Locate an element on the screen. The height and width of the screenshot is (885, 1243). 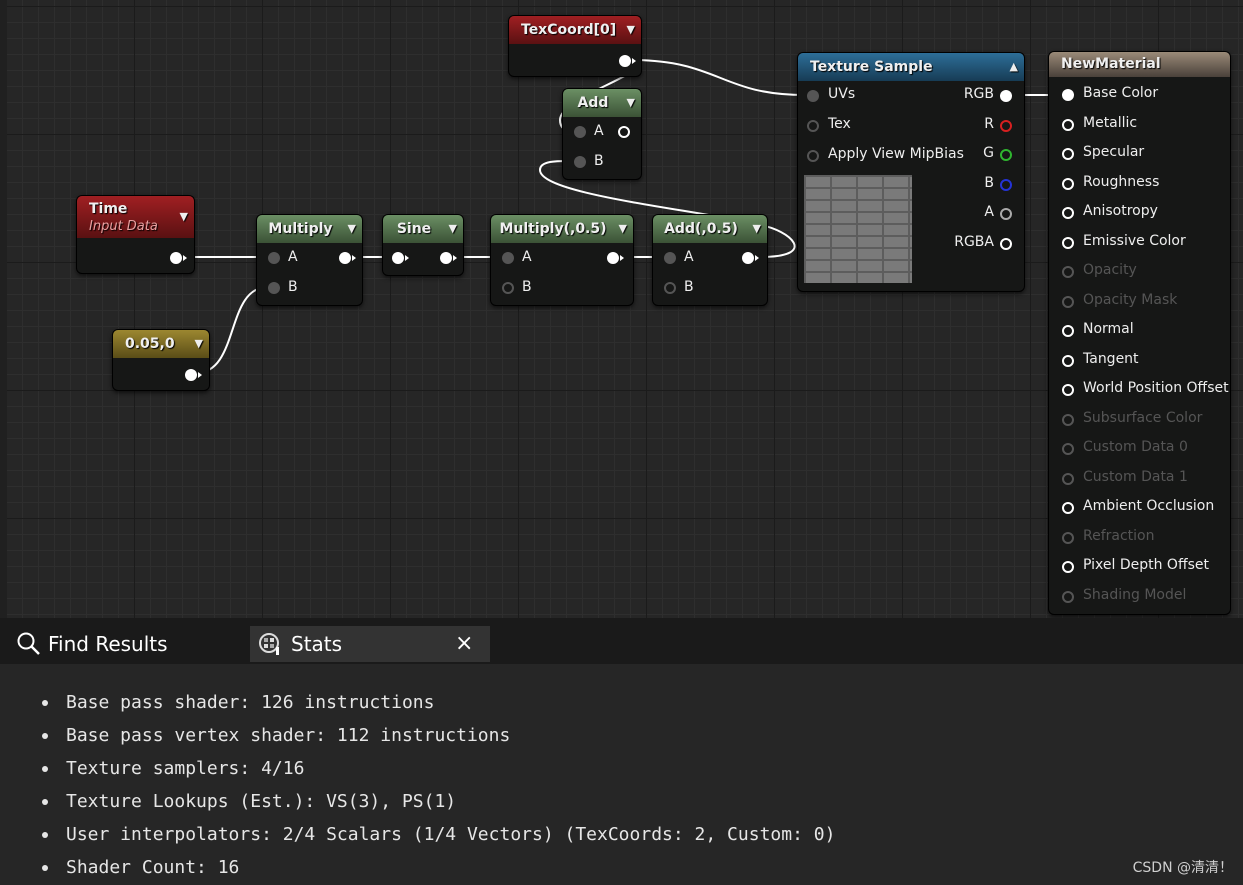
material-input-label: World Position Offset is located at coordinates (1156, 388).